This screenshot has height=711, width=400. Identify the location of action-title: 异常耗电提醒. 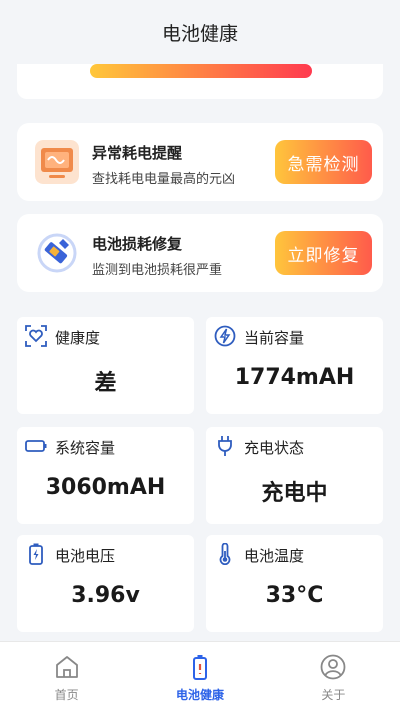
(137, 153).